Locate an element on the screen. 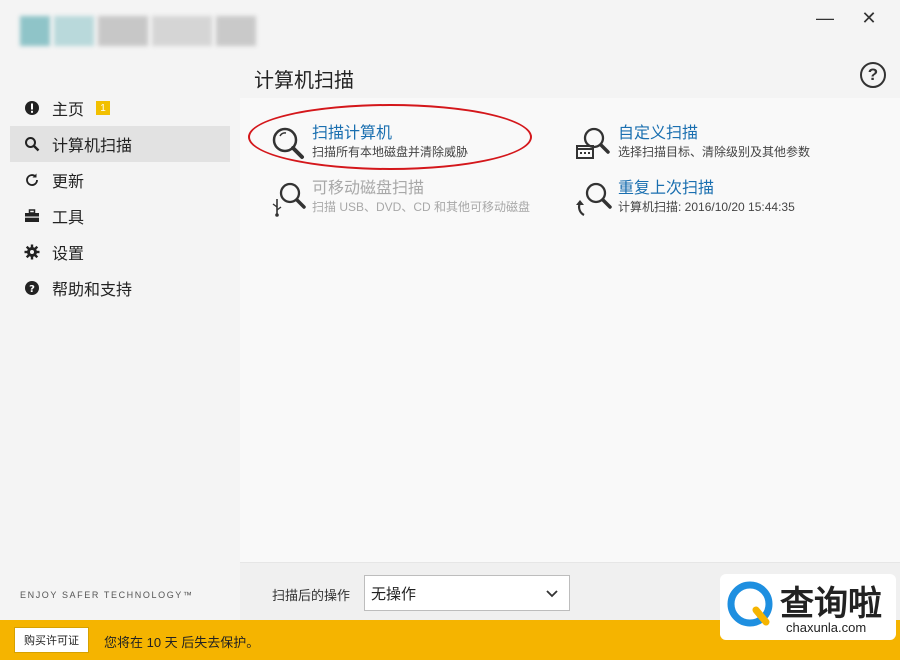  buy-license-button: 购买许可证 is located at coordinates (51, 640).